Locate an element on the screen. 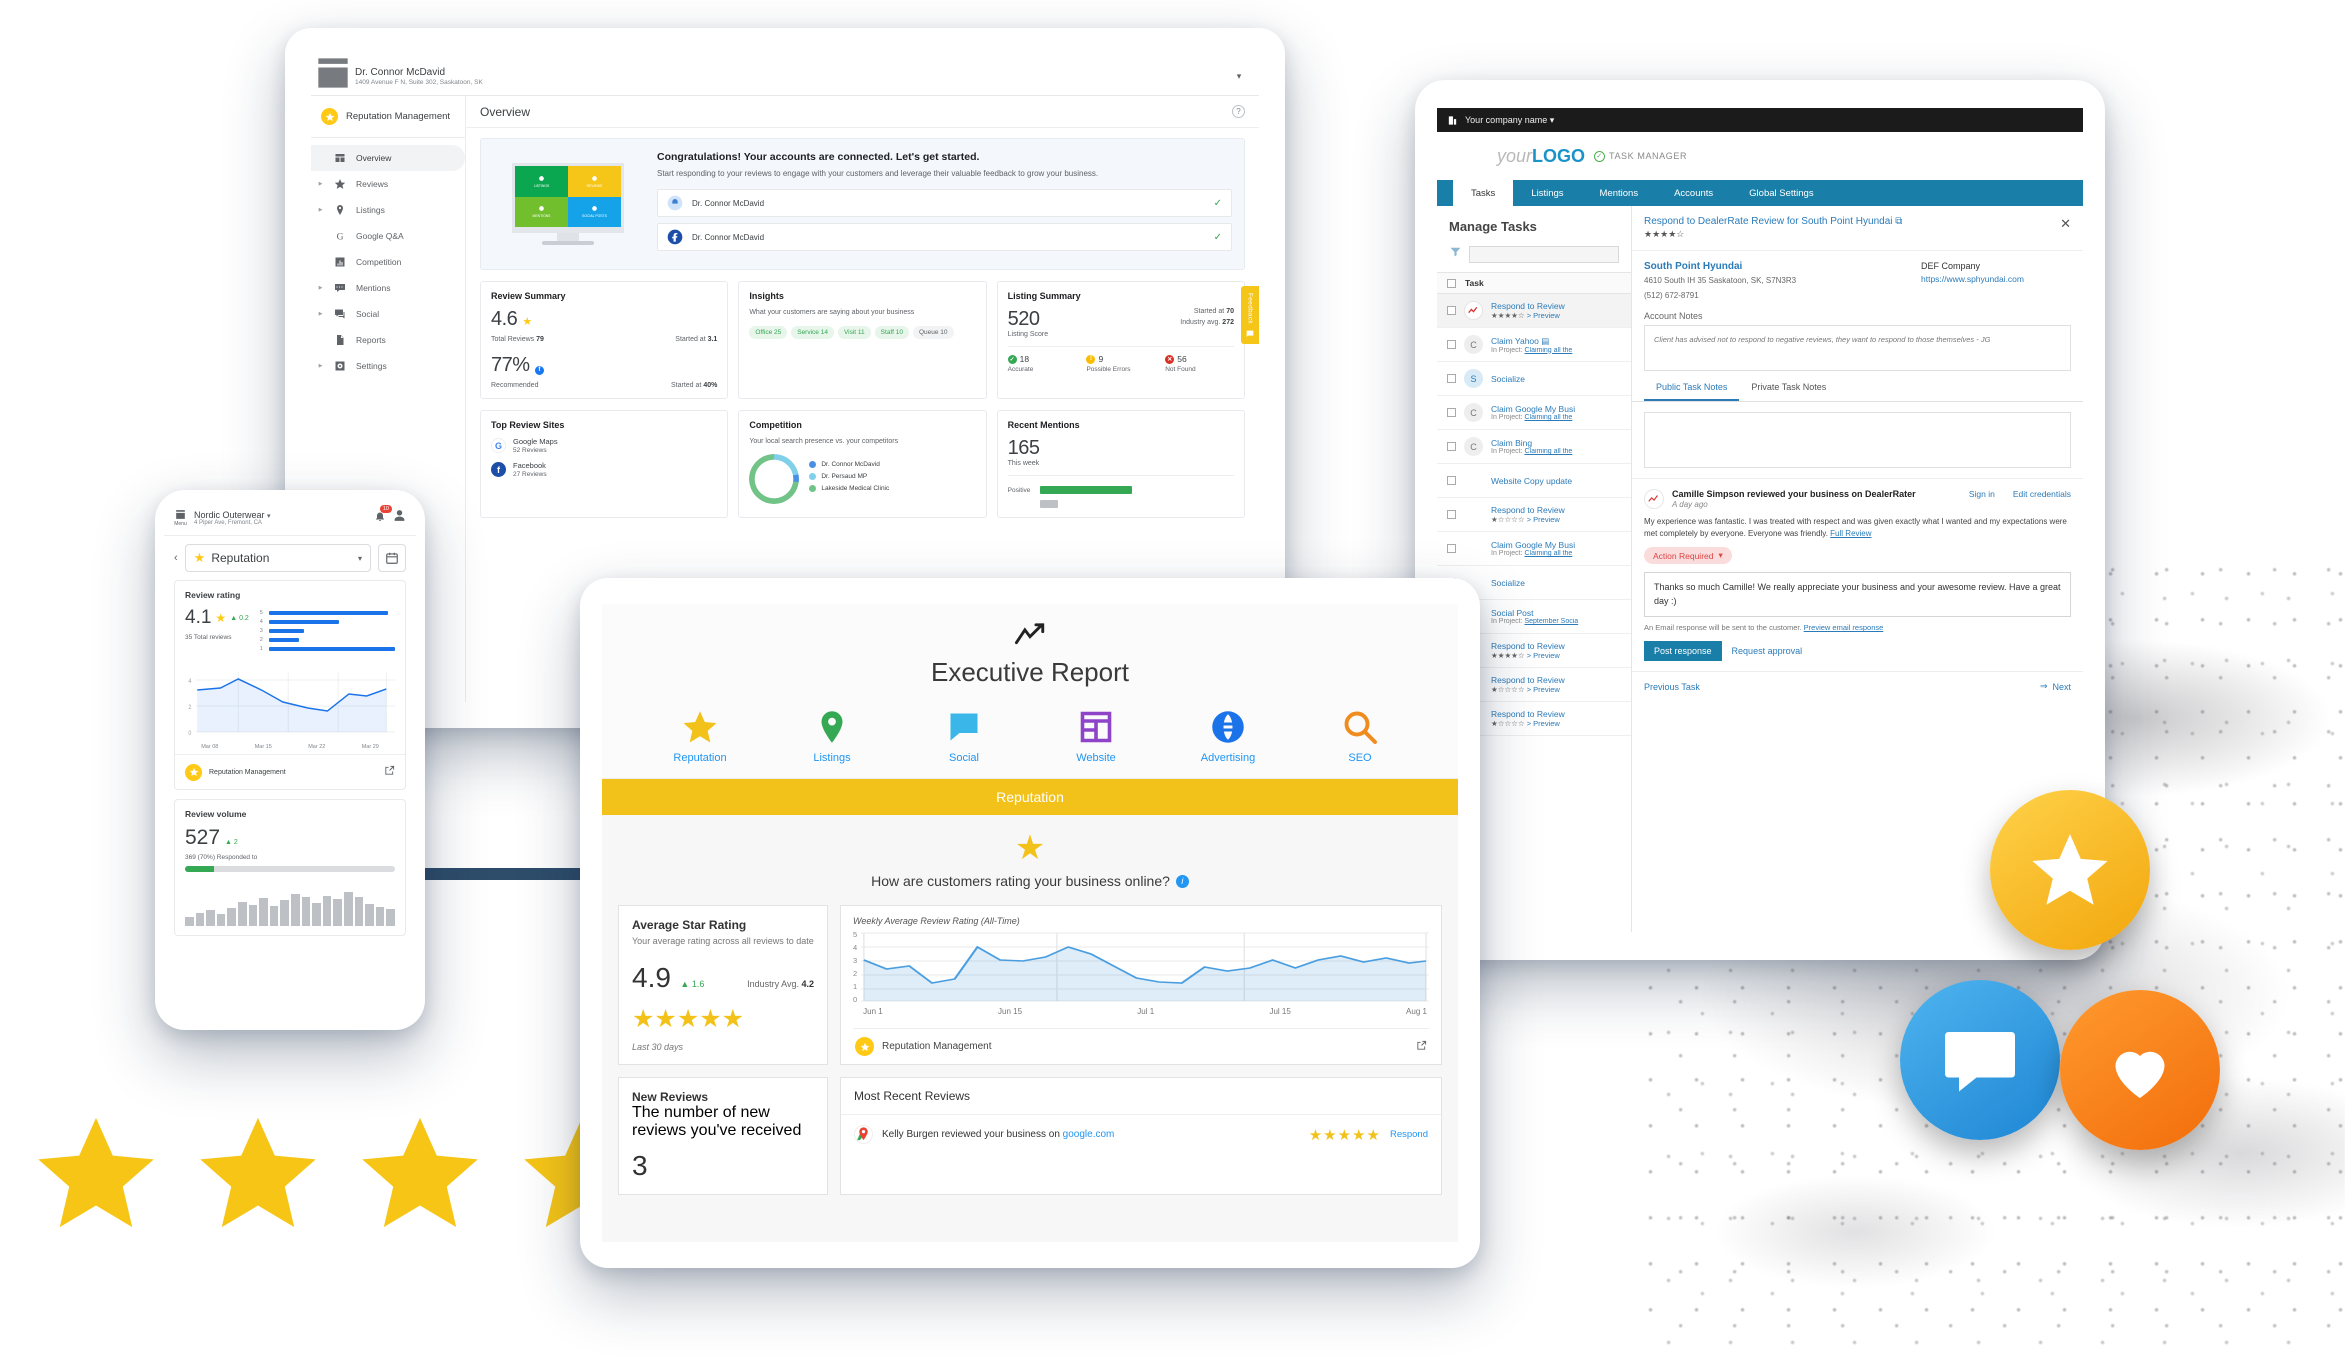 Image resolution: width=2345 pixels, height=1356 pixels. post-response-button: Post response is located at coordinates (1683, 651).